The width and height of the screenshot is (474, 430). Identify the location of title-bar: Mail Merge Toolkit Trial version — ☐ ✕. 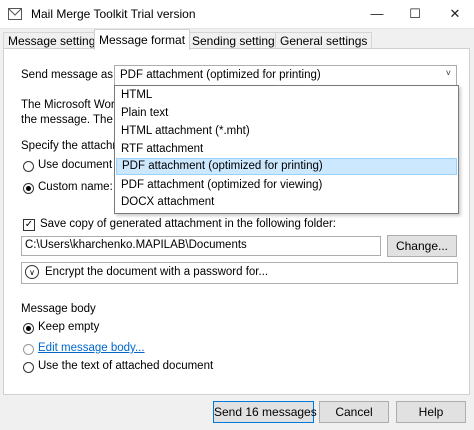
(237, 14).